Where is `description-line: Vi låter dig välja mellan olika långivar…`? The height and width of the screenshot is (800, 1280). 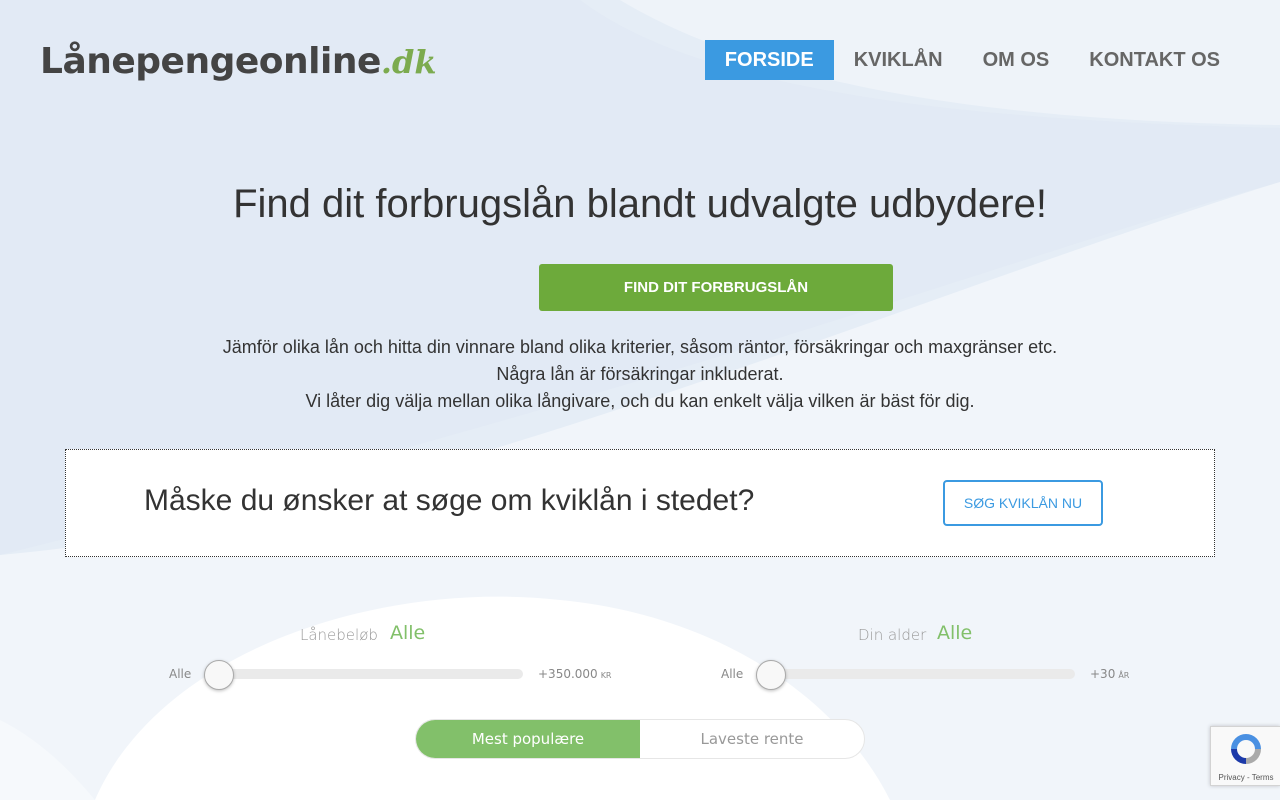
description-line: Vi låter dig välja mellan olika långivar… is located at coordinates (640, 401).